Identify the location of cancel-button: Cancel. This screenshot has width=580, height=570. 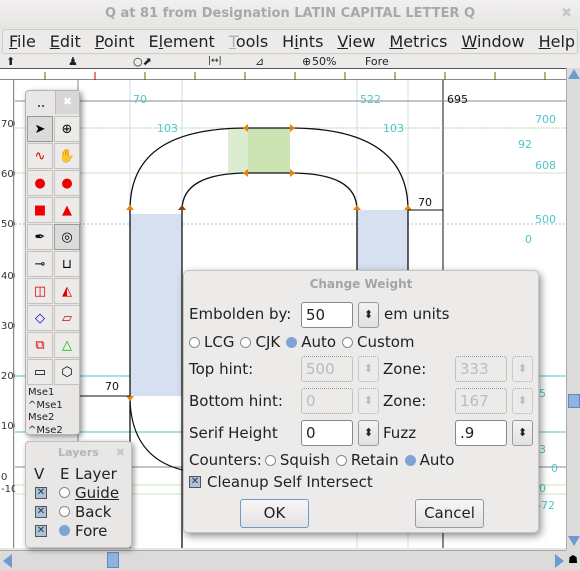
(449, 513).